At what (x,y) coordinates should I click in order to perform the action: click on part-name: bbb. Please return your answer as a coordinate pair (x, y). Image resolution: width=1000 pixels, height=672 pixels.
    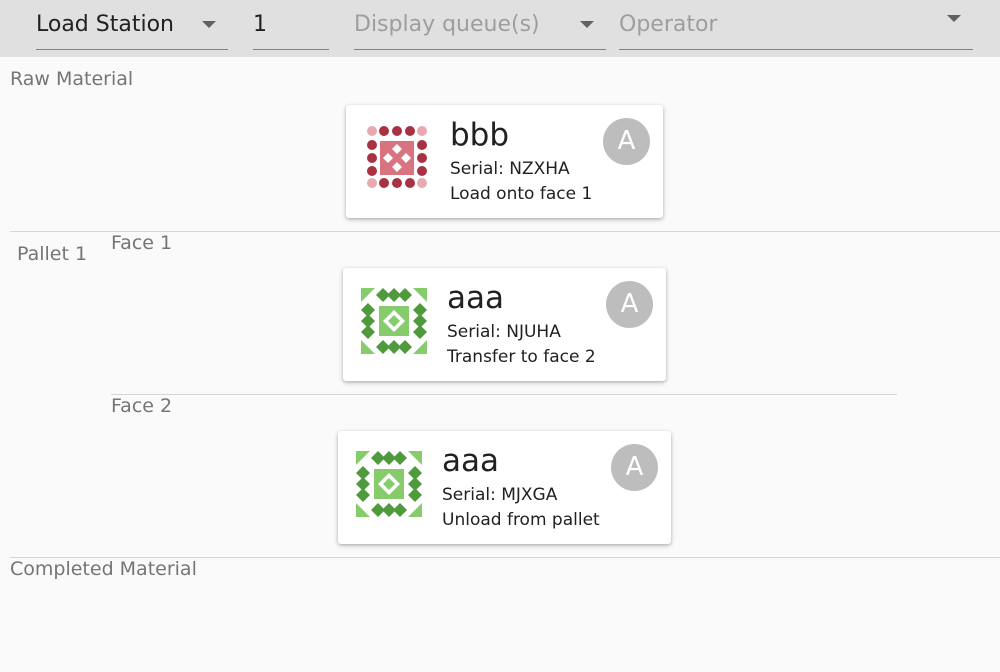
    Looking at the image, I should click on (480, 135).